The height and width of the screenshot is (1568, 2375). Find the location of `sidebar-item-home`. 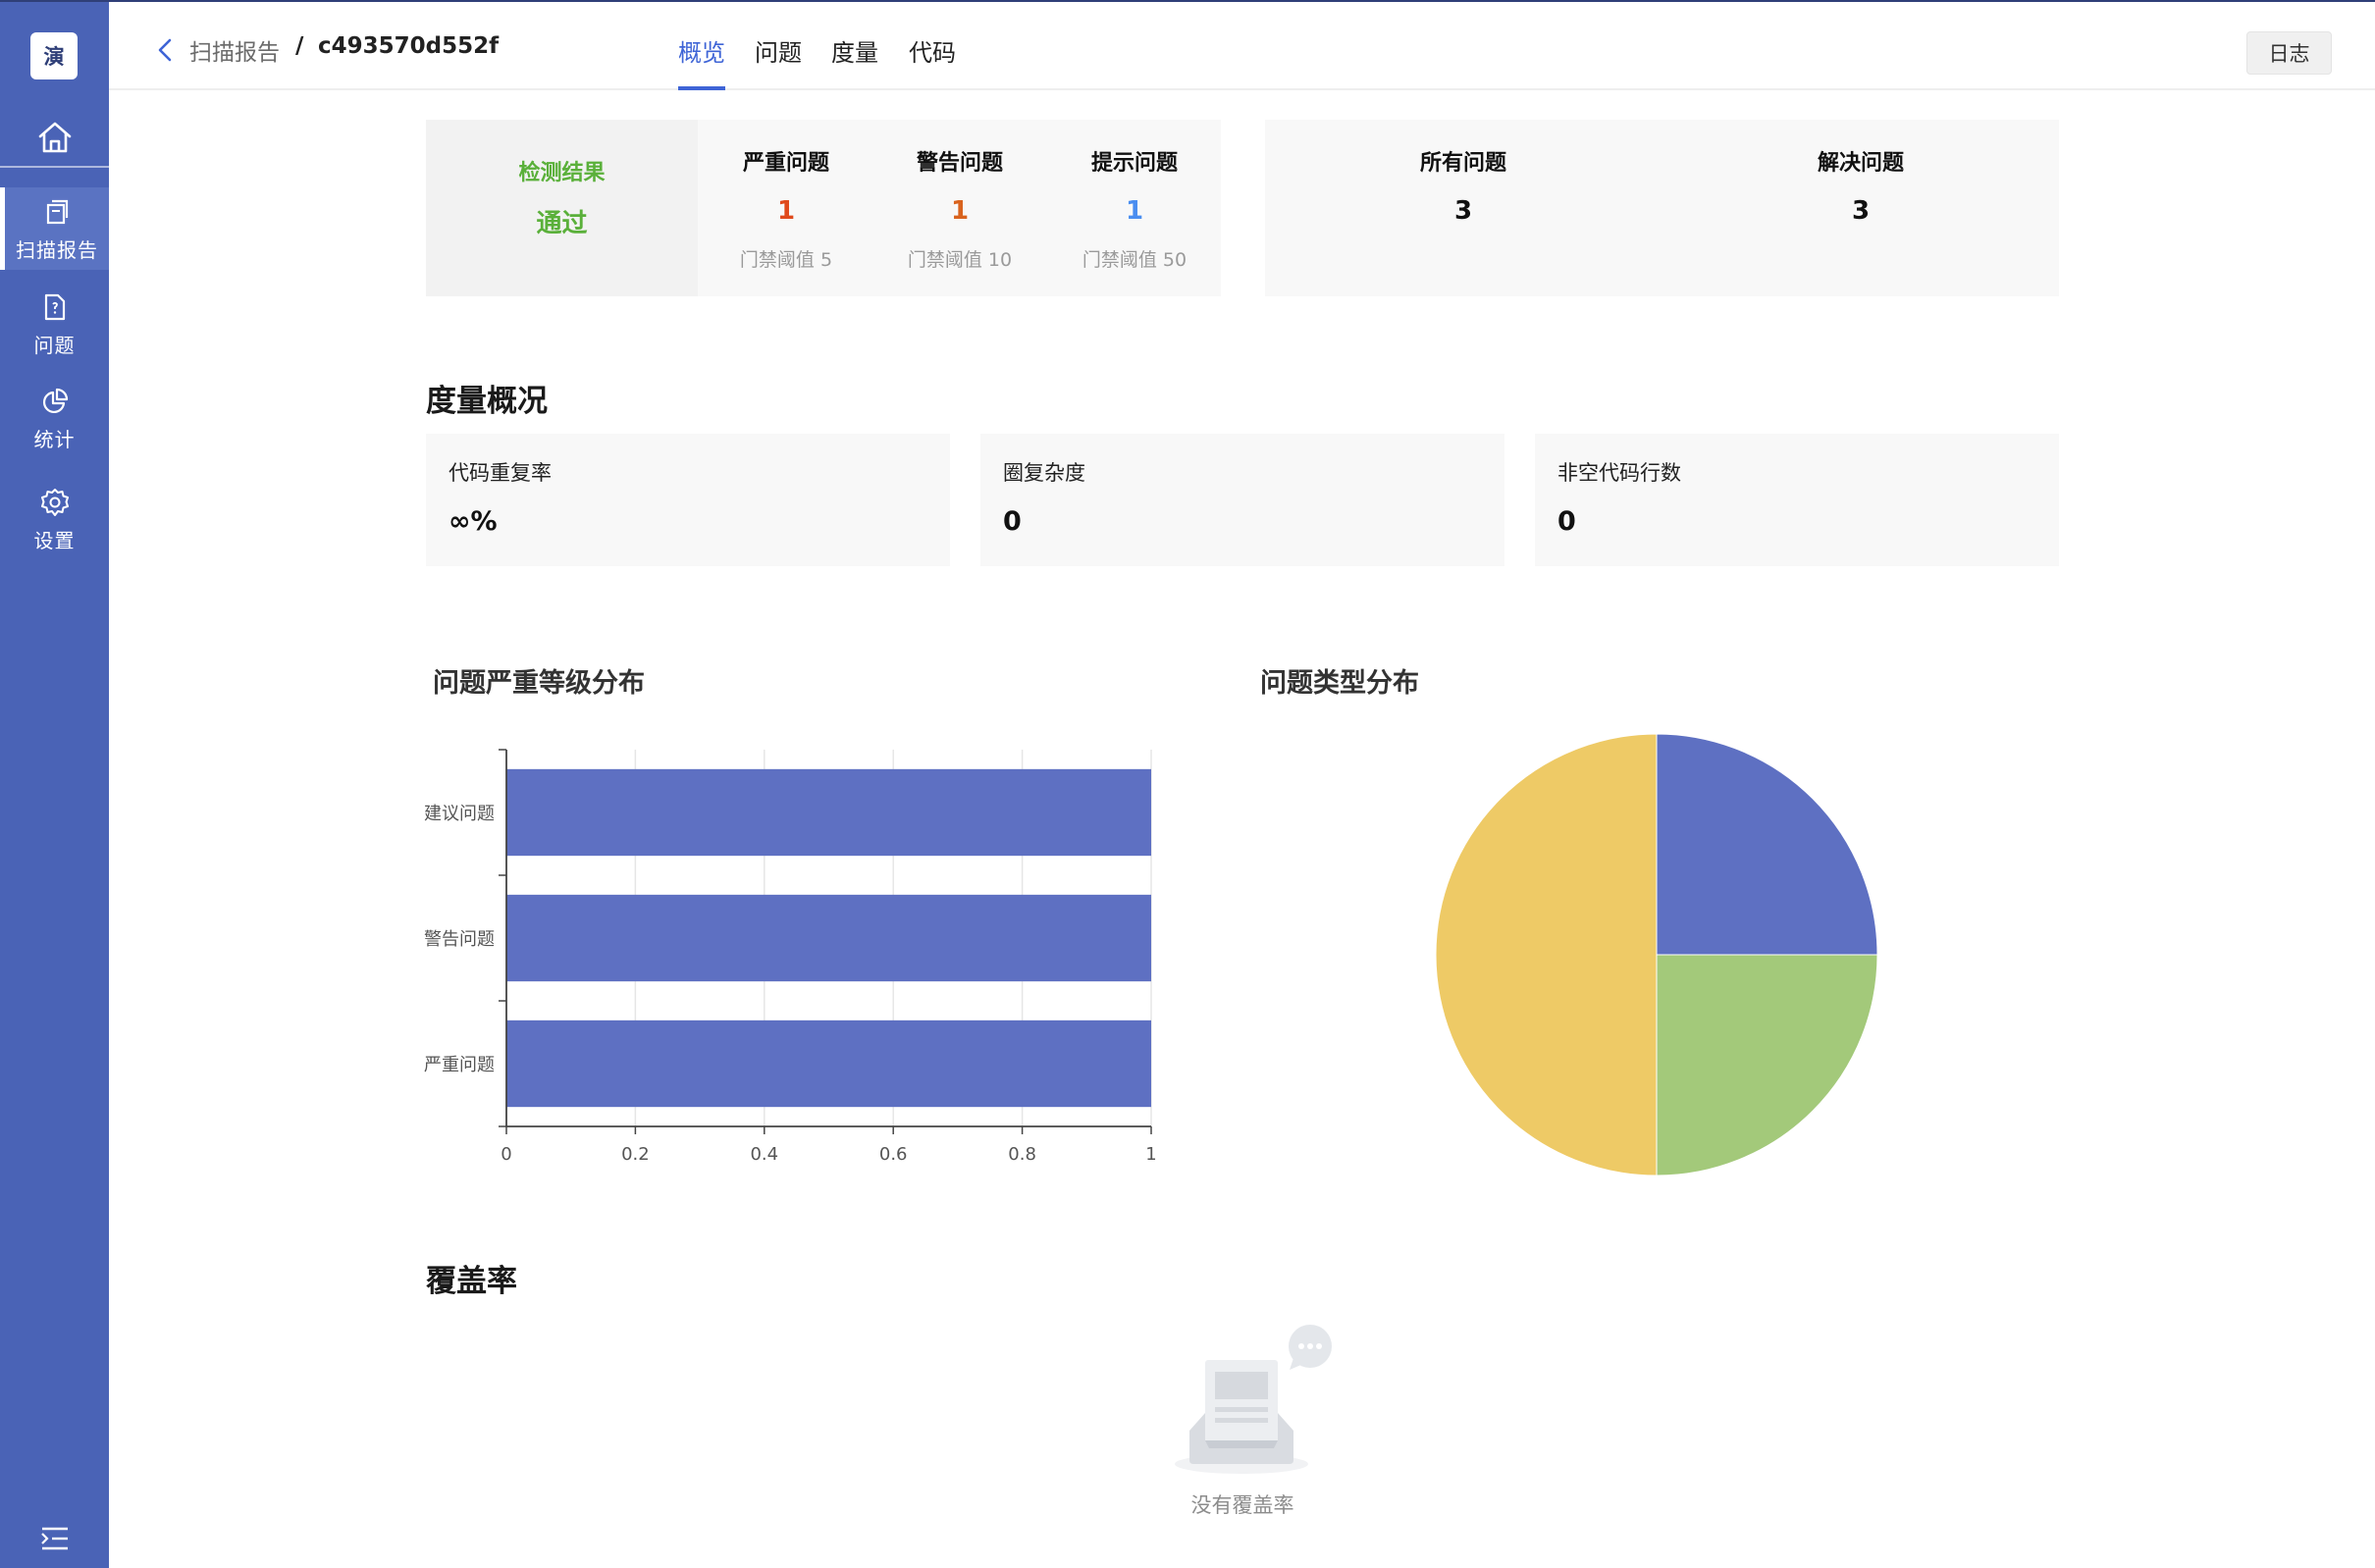

sidebar-item-home is located at coordinates (54, 137).